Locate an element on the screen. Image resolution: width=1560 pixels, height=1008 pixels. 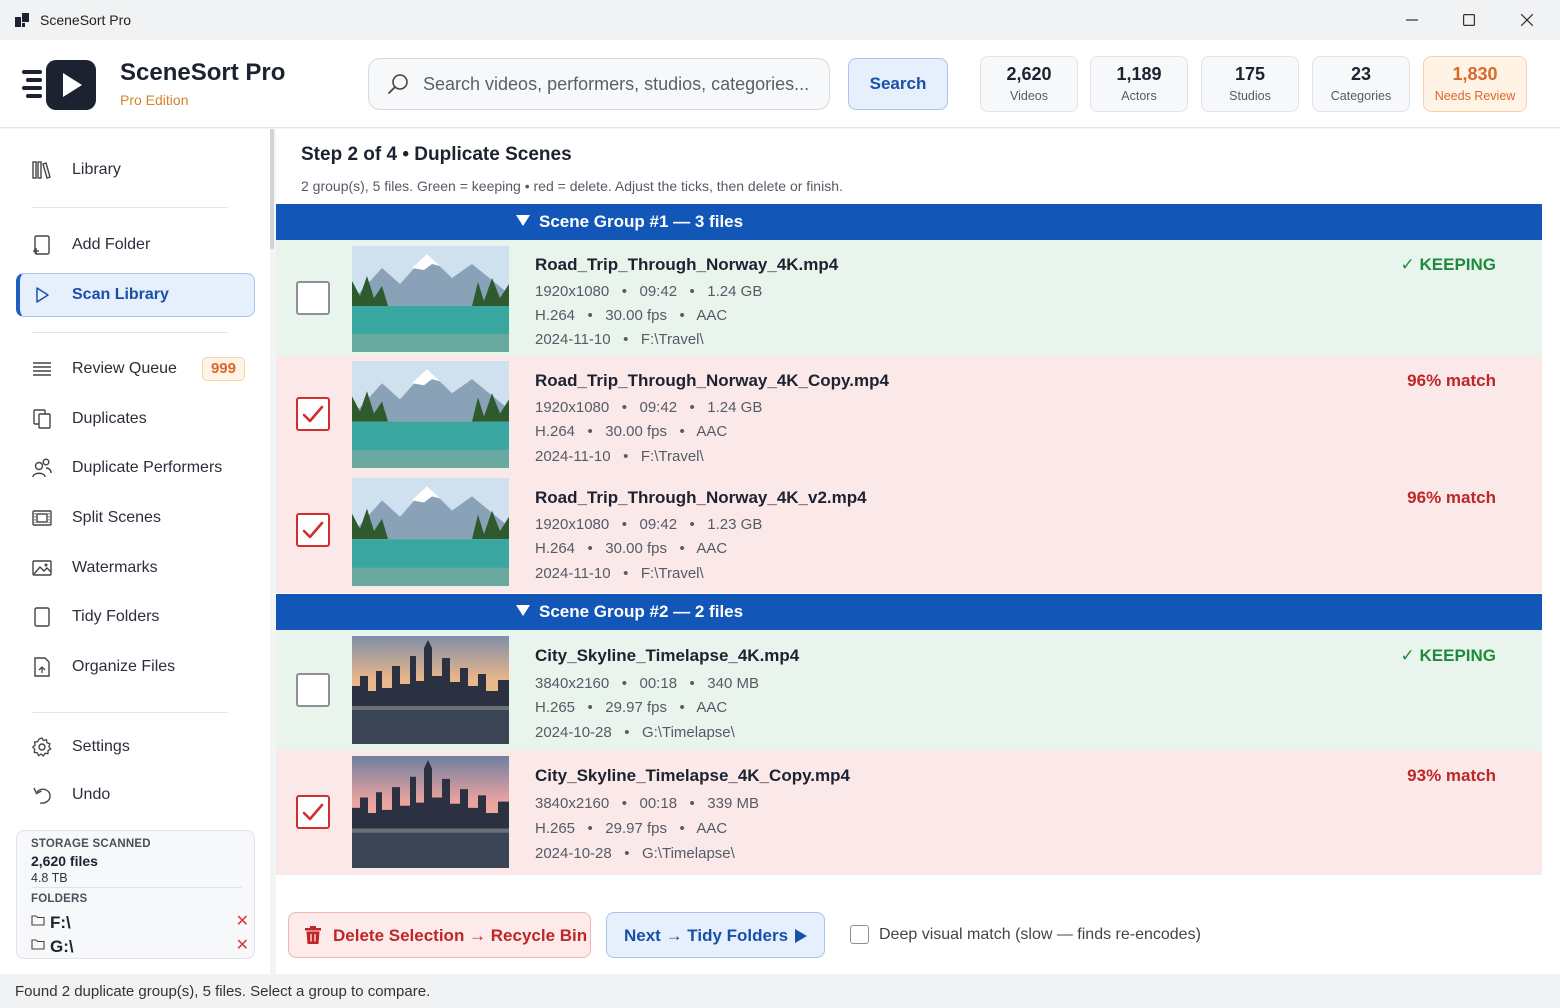
sidebar-item-scan-library: Scan Library is located at coordinates (135, 295).